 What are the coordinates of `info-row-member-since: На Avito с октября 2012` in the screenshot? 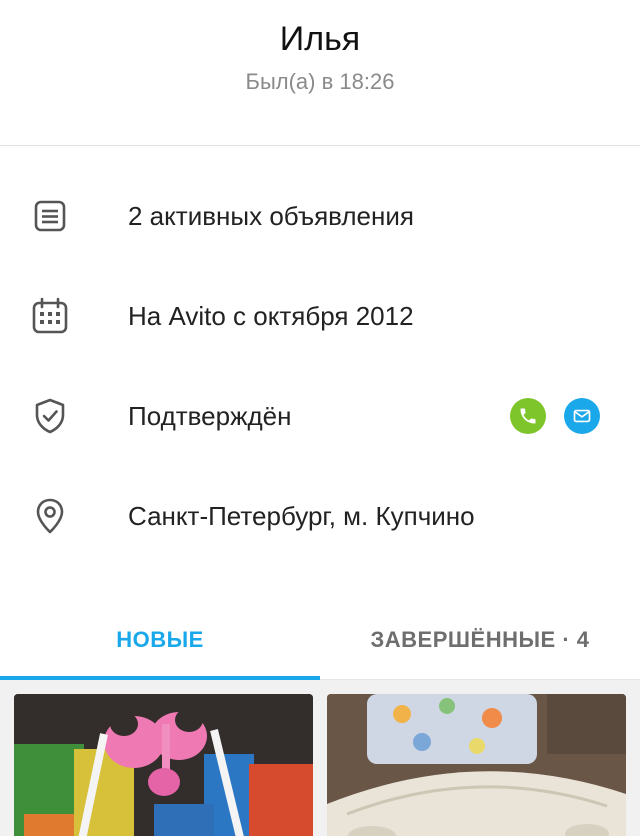 It's located at (320, 316).